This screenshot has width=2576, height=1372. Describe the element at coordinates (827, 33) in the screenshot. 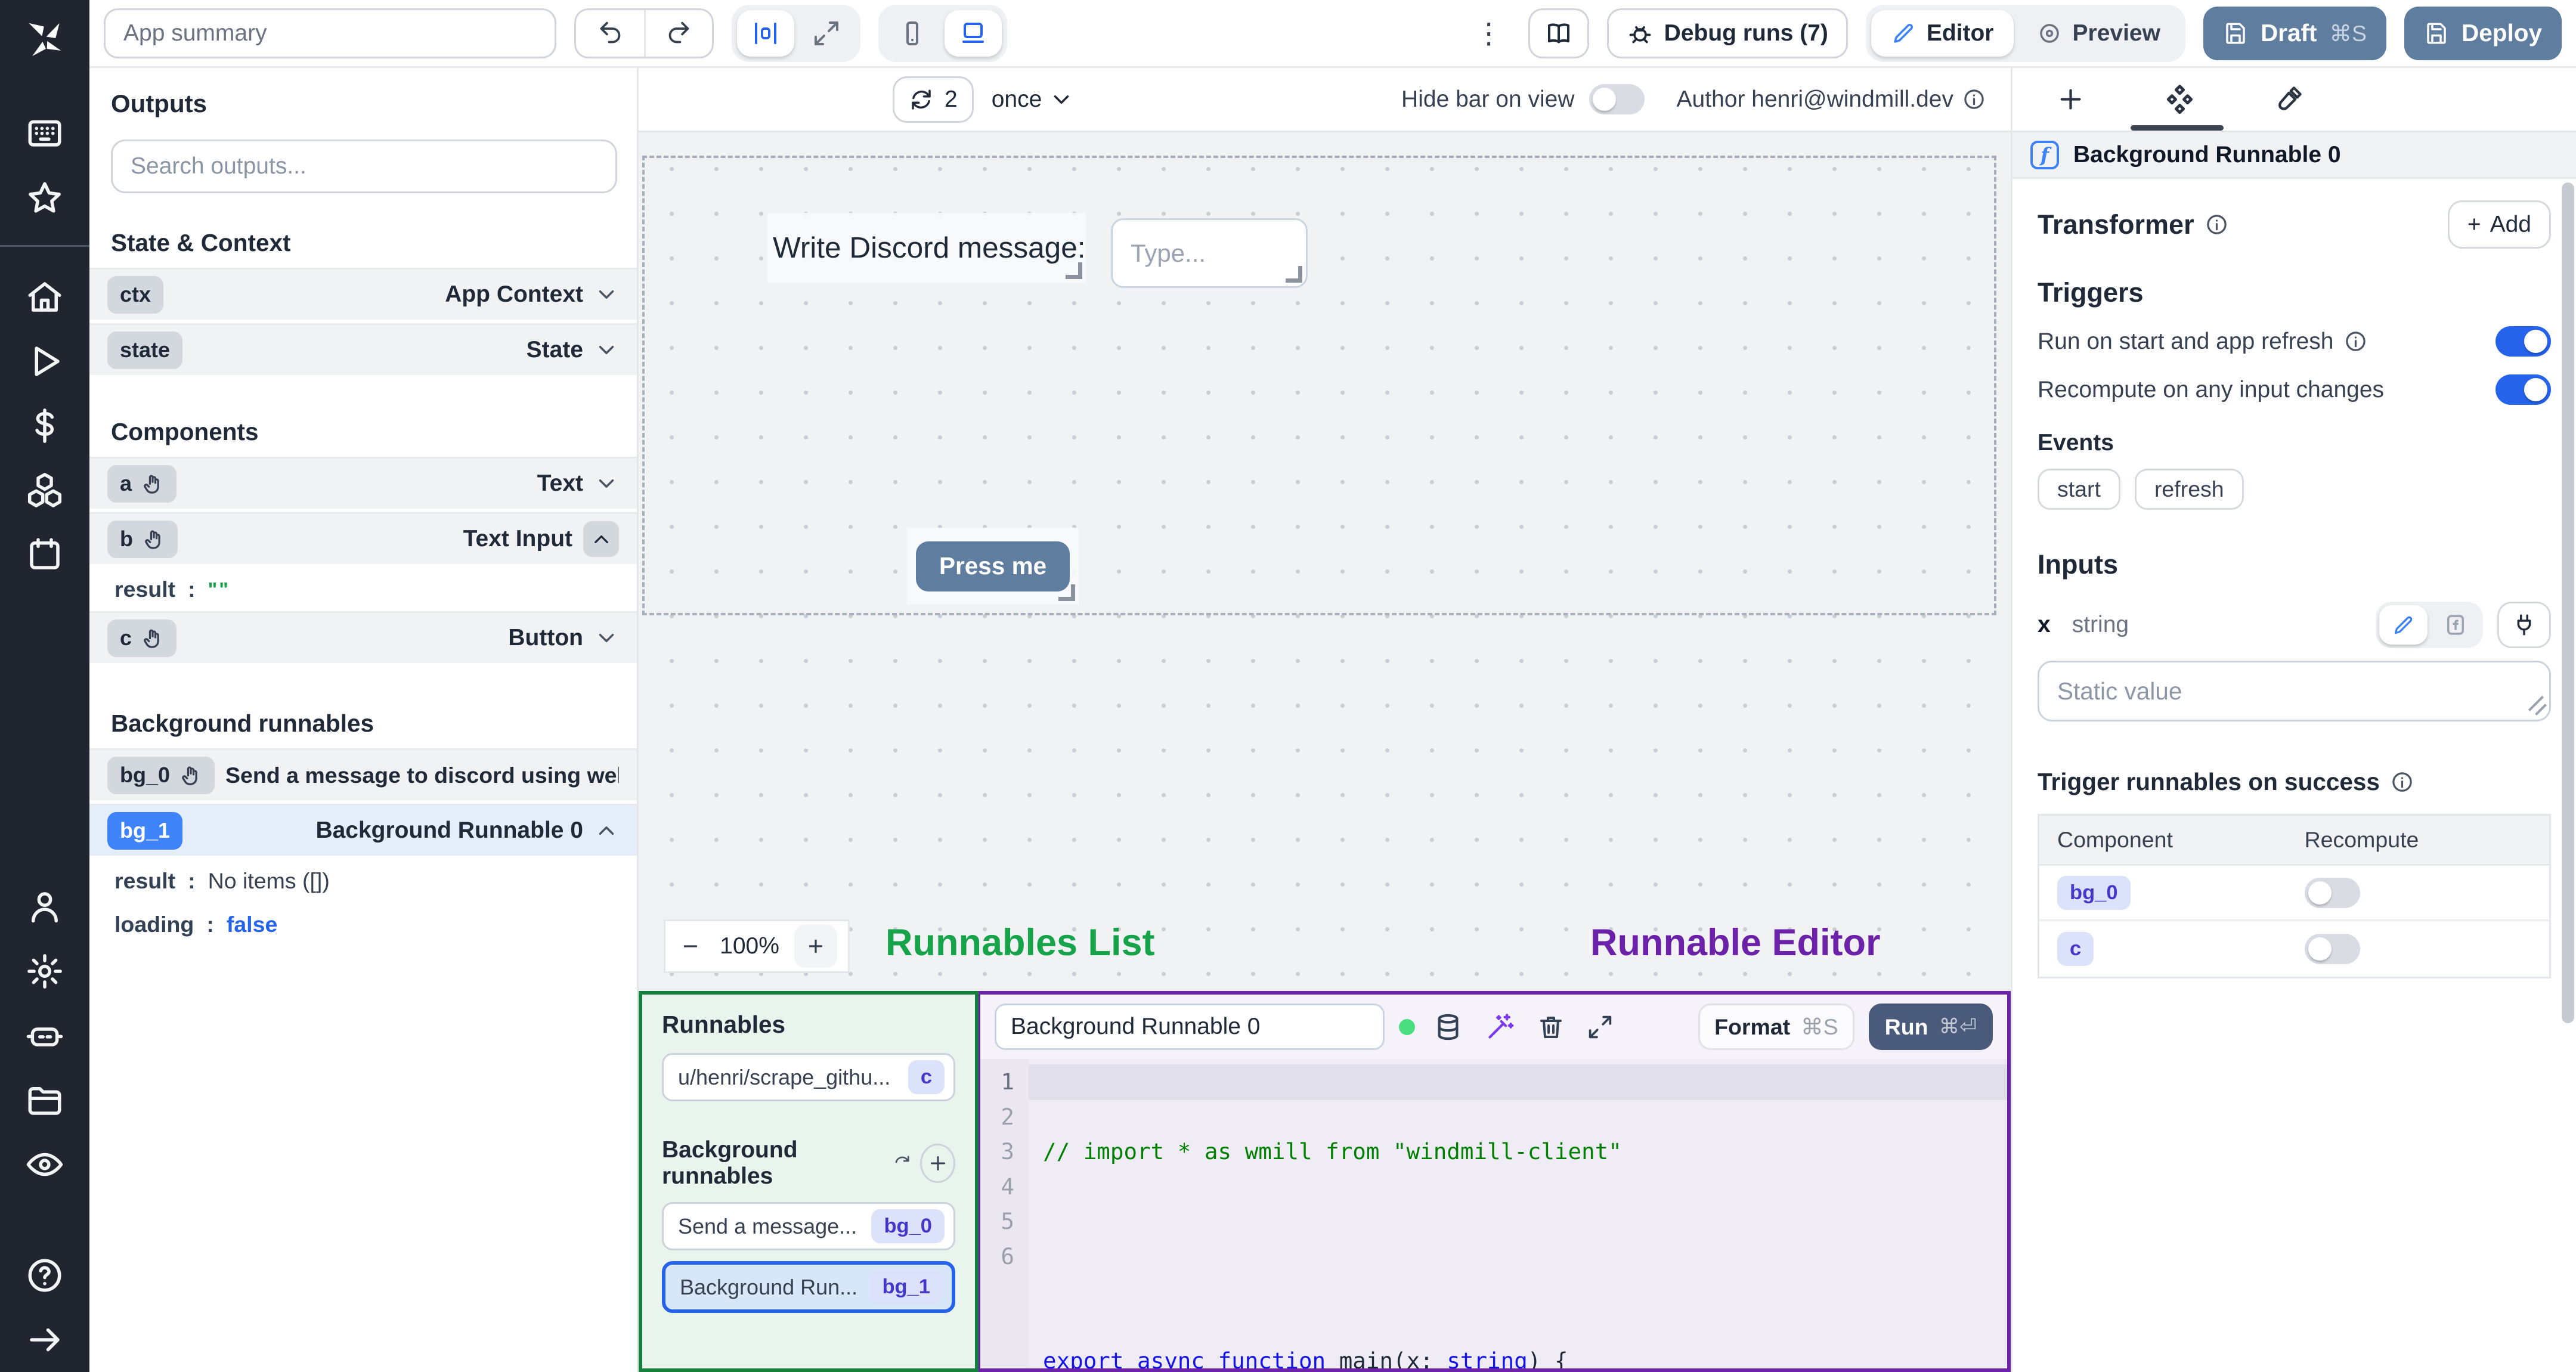

I see `full-width-button` at that location.